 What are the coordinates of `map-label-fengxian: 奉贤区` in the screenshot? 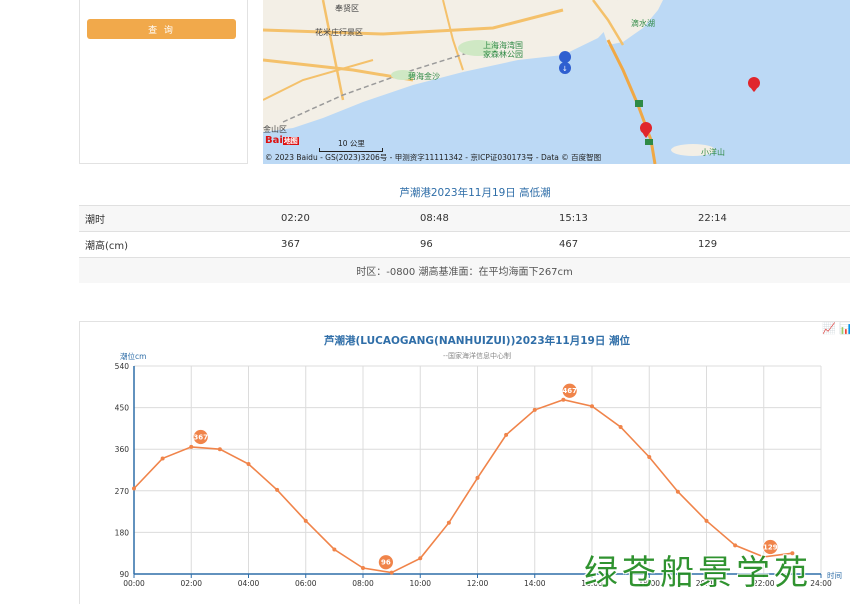 It's located at (347, 8).